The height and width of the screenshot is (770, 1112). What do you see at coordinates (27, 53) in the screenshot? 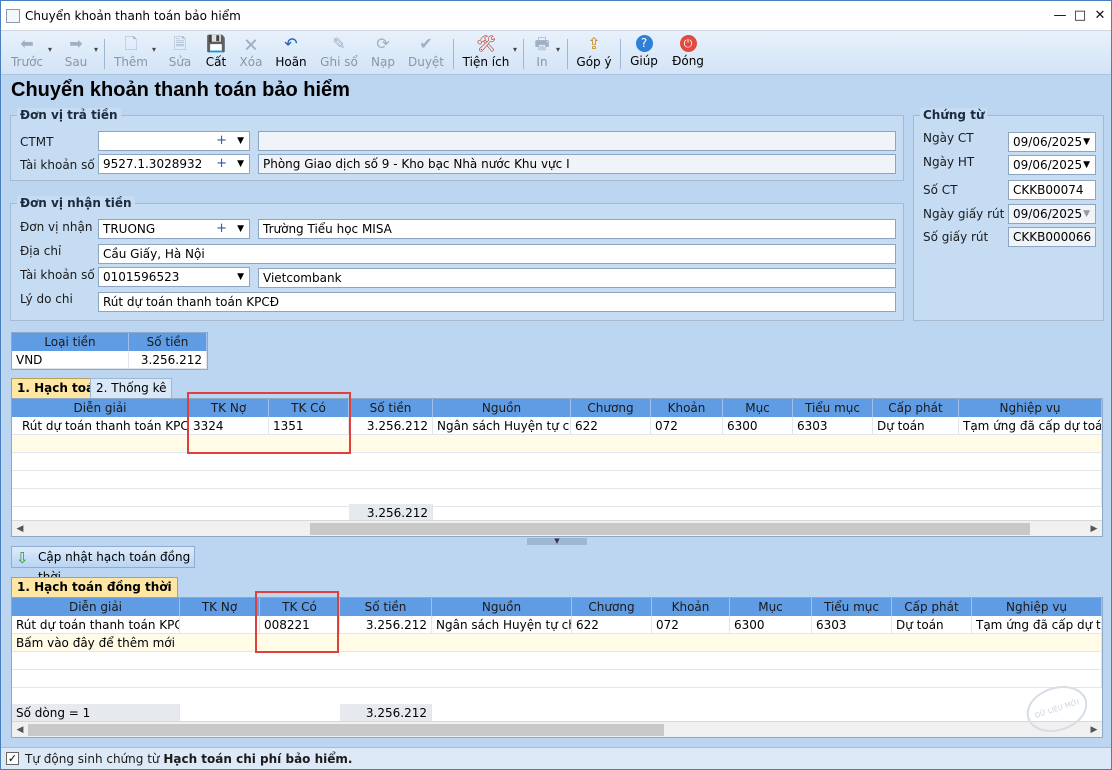
I see `back-button: ⬅ Trước` at bounding box center [27, 53].